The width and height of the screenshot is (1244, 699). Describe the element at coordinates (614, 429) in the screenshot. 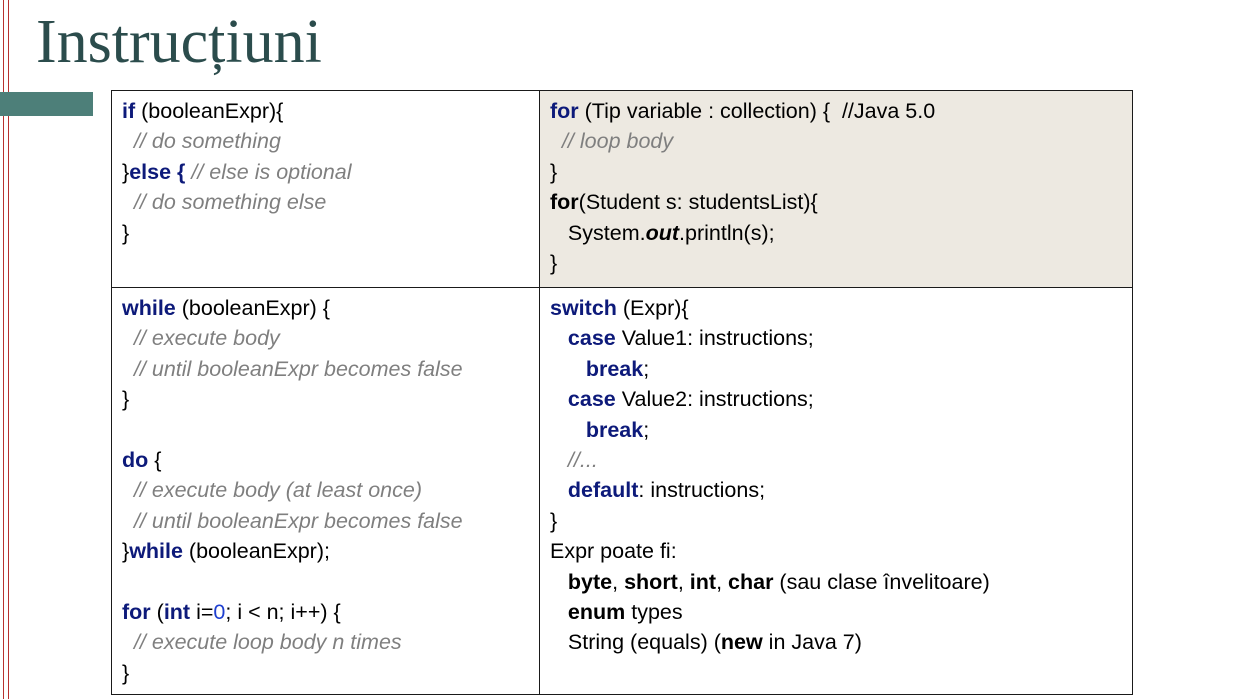

I see `code-keyword: break` at that location.